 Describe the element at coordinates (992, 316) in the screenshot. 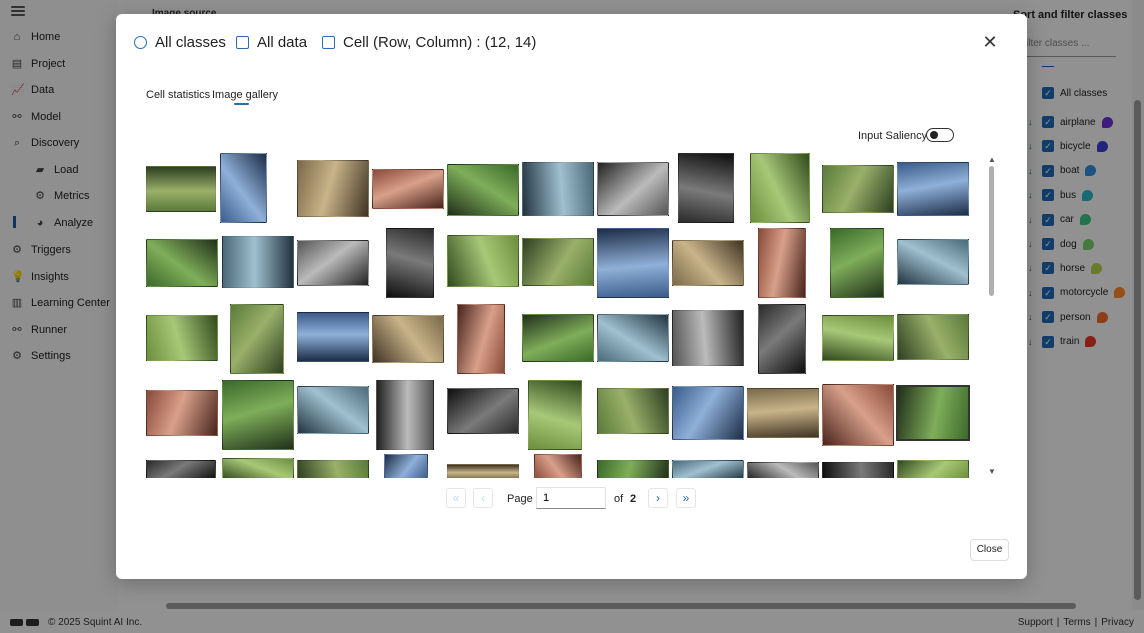

I see `gallery-scrollbar: ▲ ▼` at that location.